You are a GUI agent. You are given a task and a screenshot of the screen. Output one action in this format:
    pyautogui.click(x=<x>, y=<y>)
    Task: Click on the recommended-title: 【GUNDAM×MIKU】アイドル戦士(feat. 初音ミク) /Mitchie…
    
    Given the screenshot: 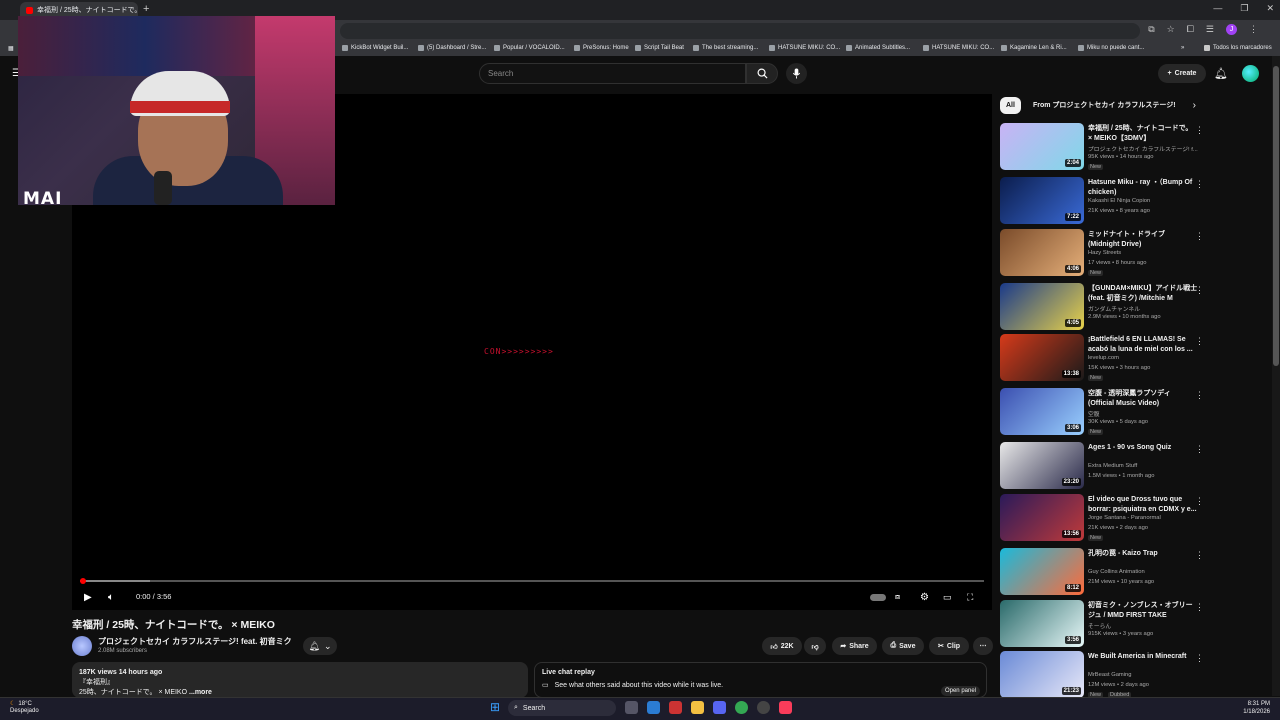 What is the action you would take?
    pyautogui.click(x=1143, y=293)
    